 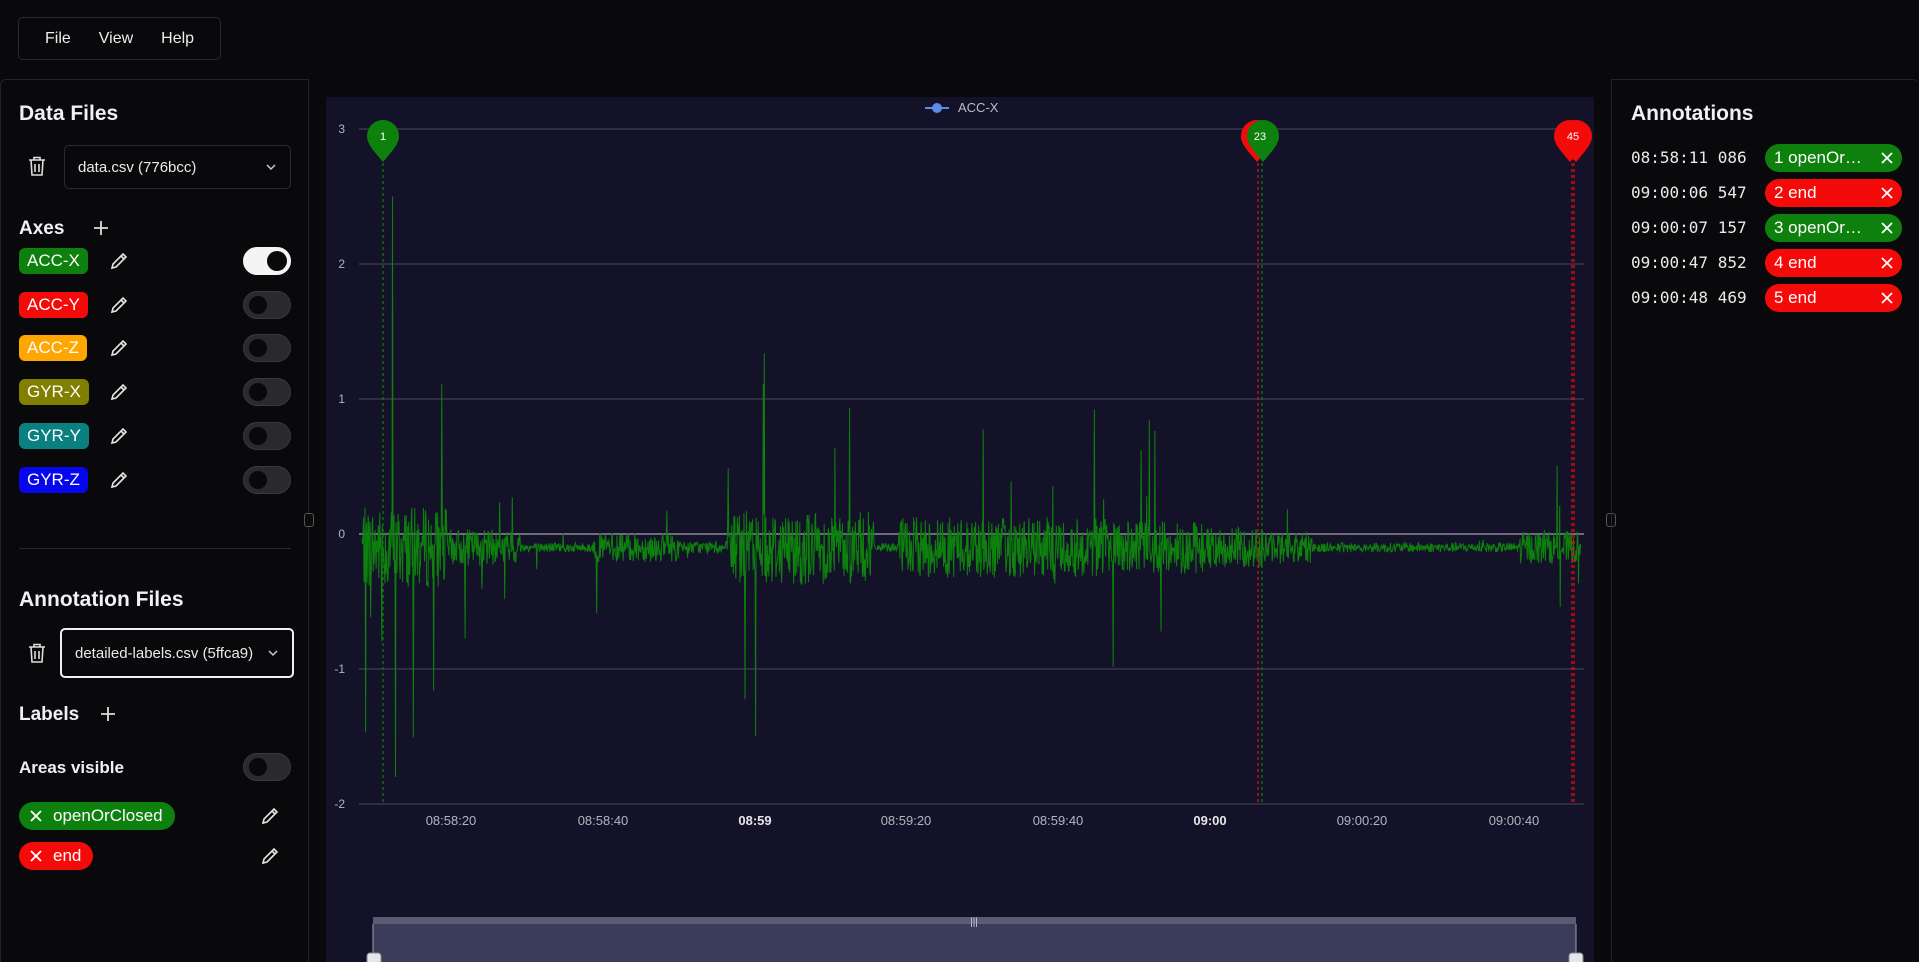 I want to click on data-file-select: data.csv (776bcc), so click(x=177, y=167).